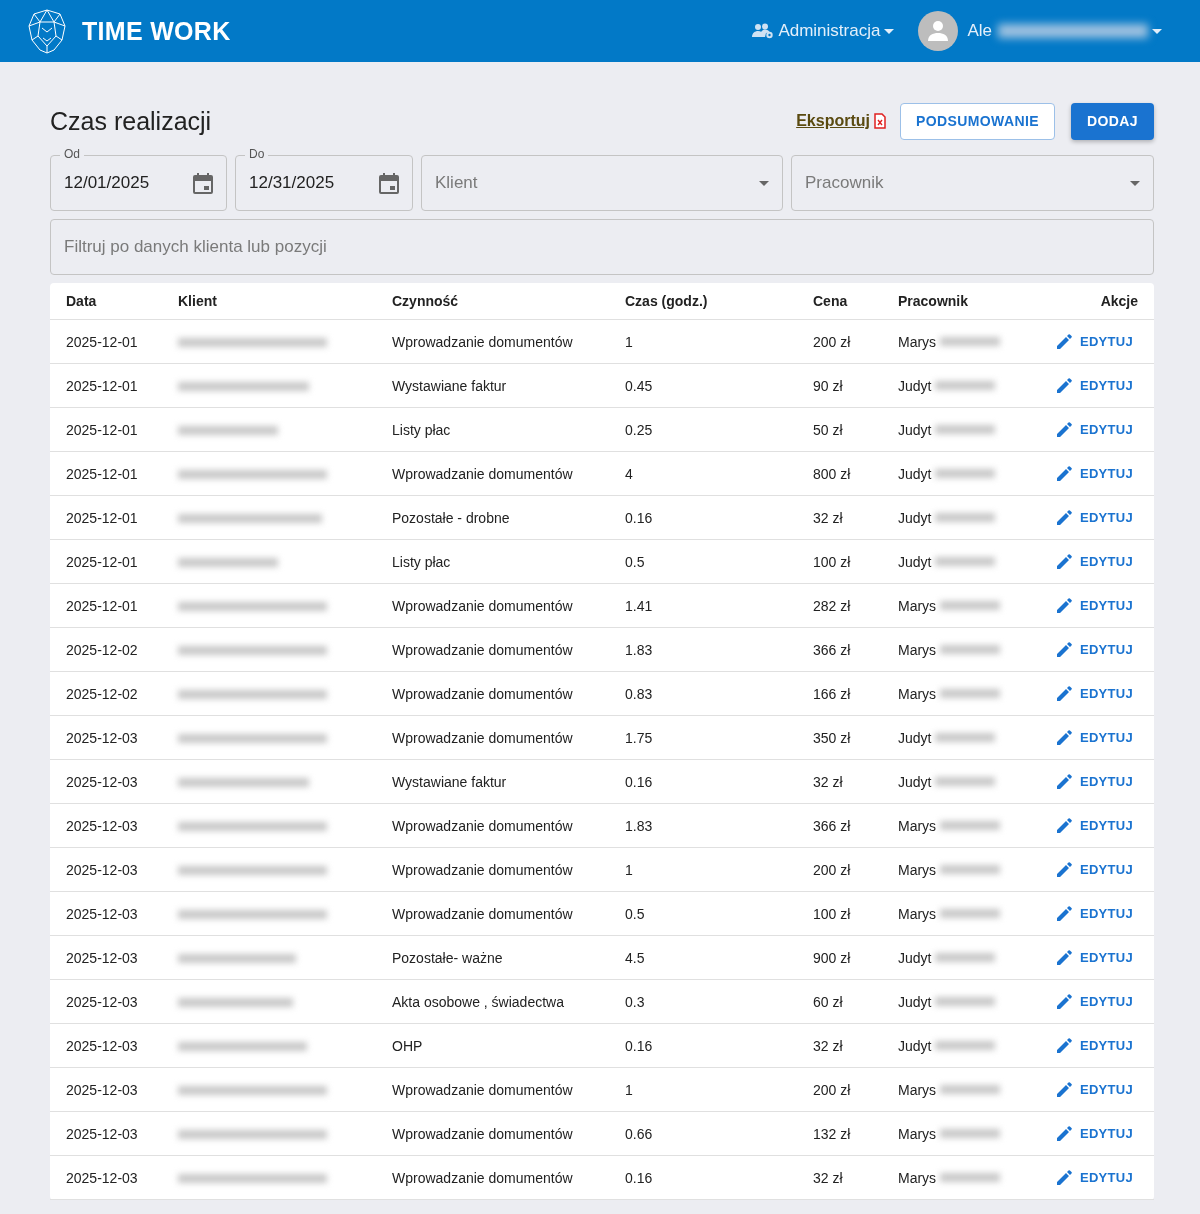 The width and height of the screenshot is (1200, 1214). What do you see at coordinates (1040, 31) in the screenshot?
I see `user-menu: Ale` at bounding box center [1040, 31].